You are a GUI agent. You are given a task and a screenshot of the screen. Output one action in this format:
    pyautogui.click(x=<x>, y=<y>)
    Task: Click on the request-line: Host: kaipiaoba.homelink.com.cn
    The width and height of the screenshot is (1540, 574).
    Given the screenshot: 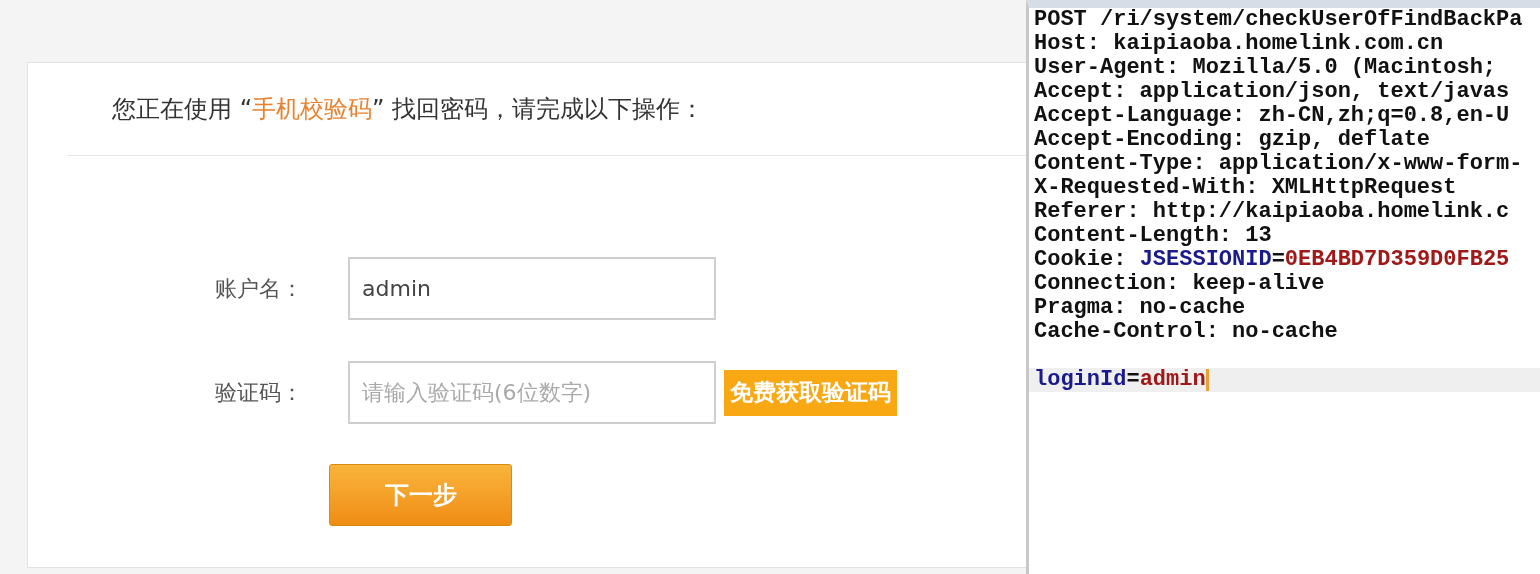 What is the action you would take?
    pyautogui.click(x=1239, y=43)
    